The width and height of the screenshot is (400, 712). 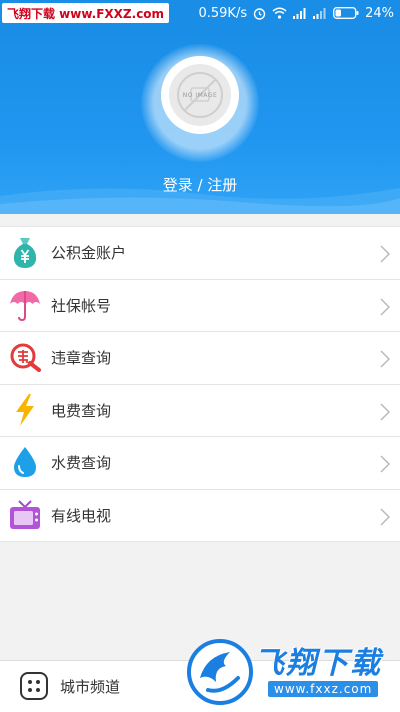 I want to click on top-watermark: 飞翔下载 www.FXXZ.com, so click(x=86, y=13).